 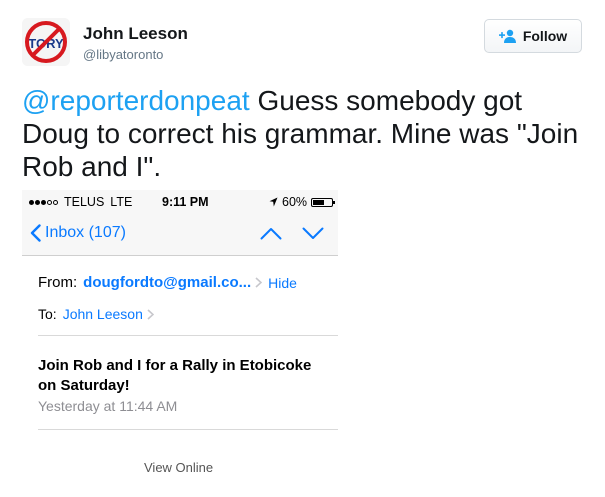 What do you see at coordinates (178, 467) in the screenshot?
I see `view-online-link: View Online` at bounding box center [178, 467].